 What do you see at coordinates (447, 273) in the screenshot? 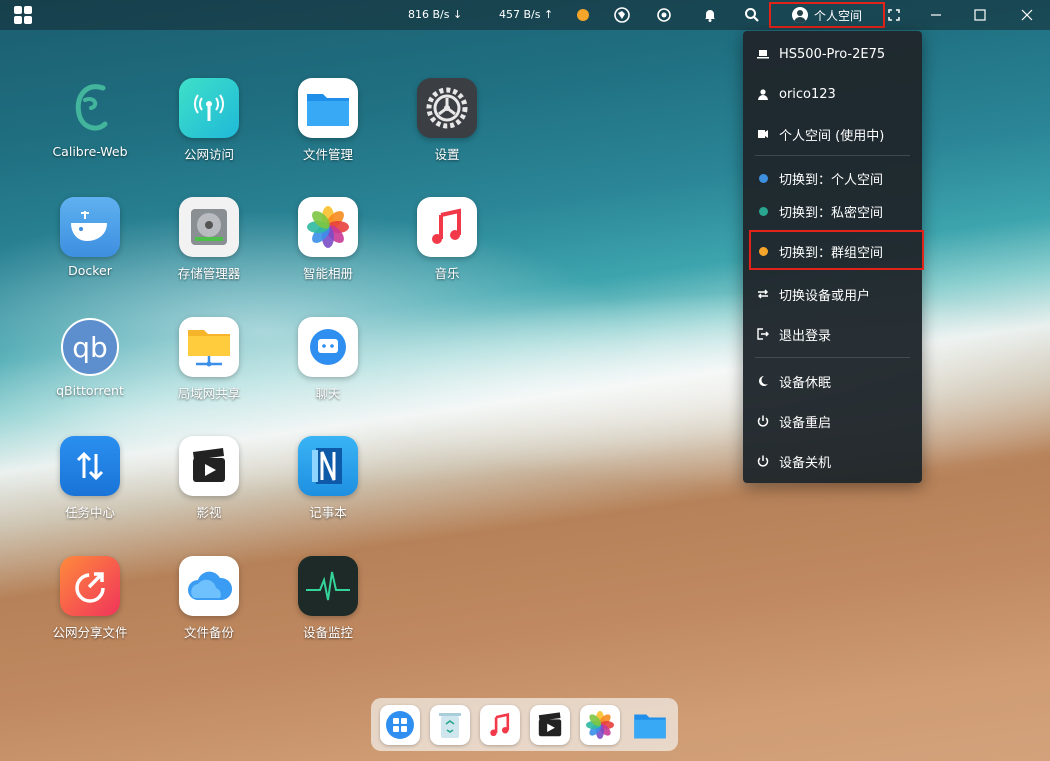
I see `app-label: 音乐` at bounding box center [447, 273].